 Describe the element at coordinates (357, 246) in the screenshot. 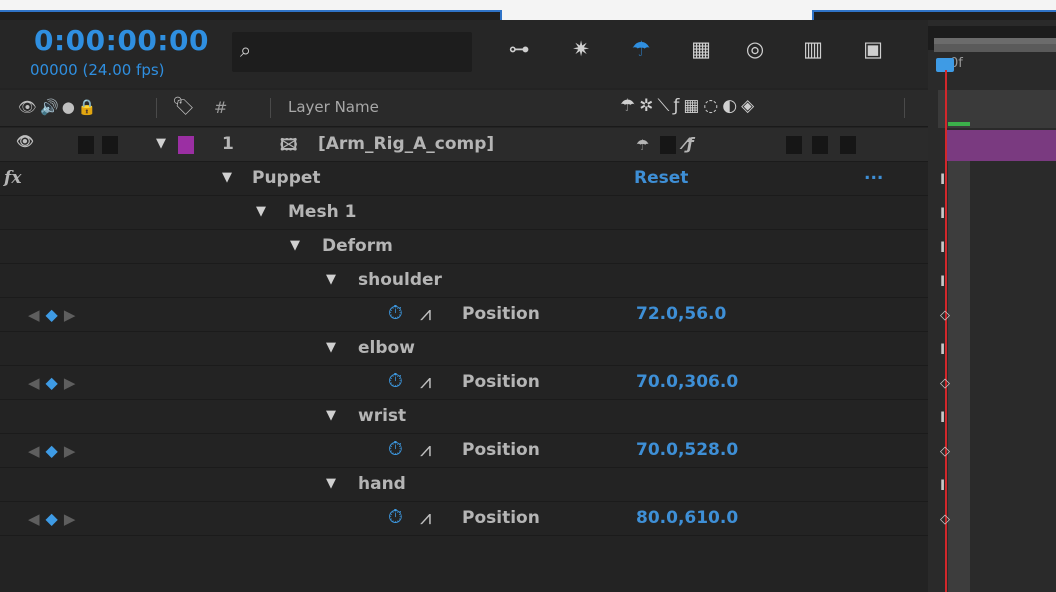

I see `group-name: Deform` at that location.